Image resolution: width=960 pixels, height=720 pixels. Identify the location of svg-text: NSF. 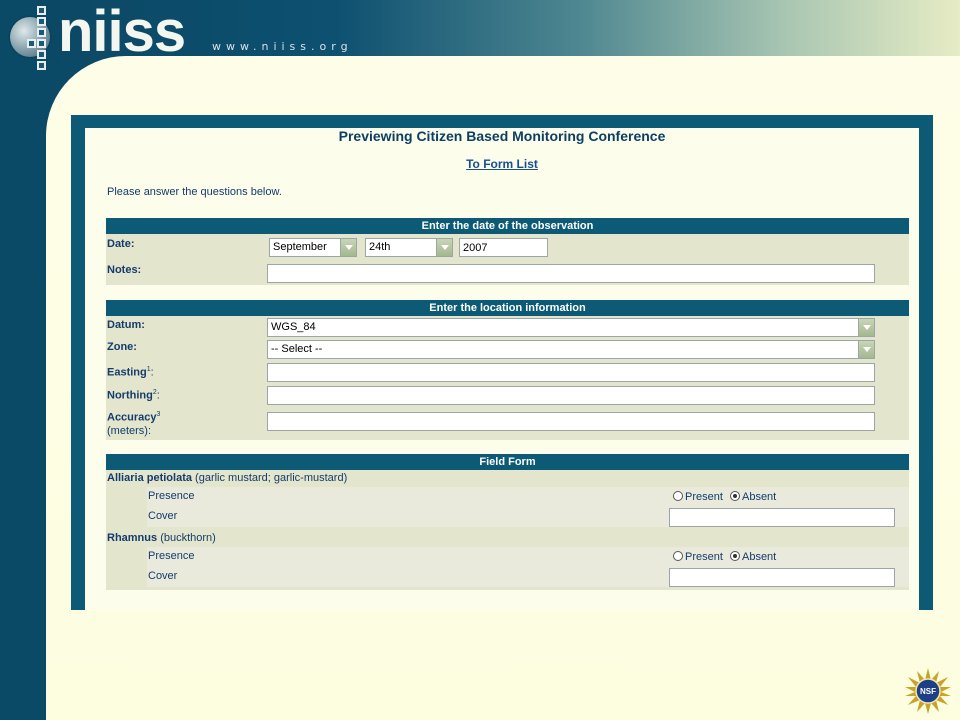
(928, 691).